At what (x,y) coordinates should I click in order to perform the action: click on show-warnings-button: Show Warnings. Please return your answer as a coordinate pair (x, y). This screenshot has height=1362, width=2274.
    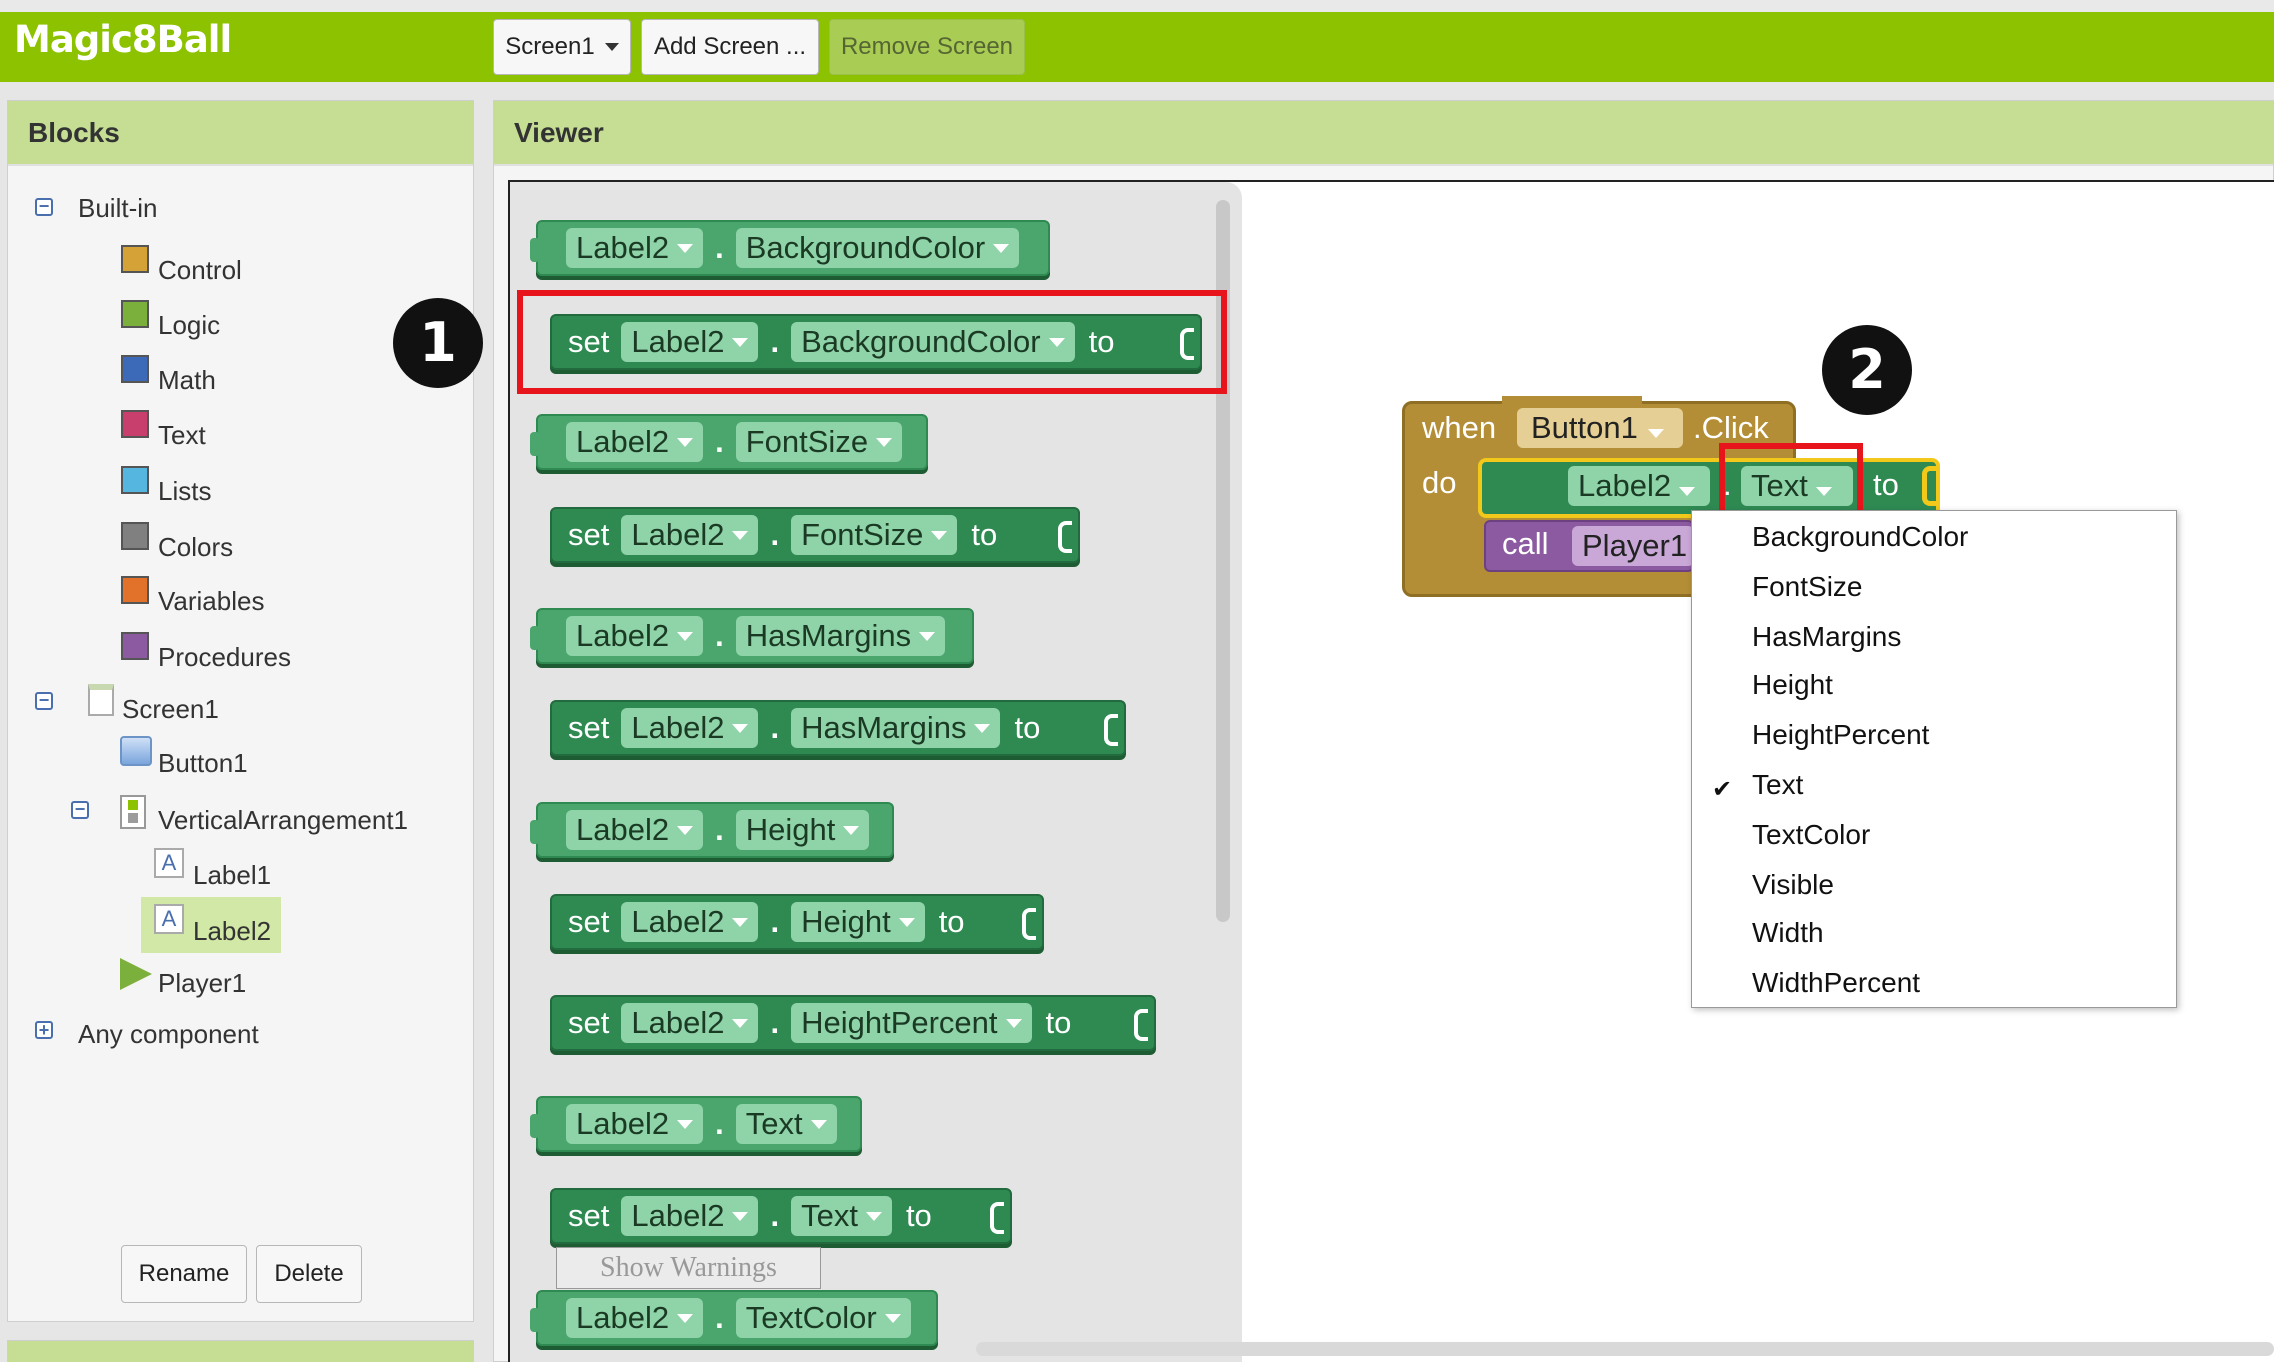
    Looking at the image, I should click on (688, 1268).